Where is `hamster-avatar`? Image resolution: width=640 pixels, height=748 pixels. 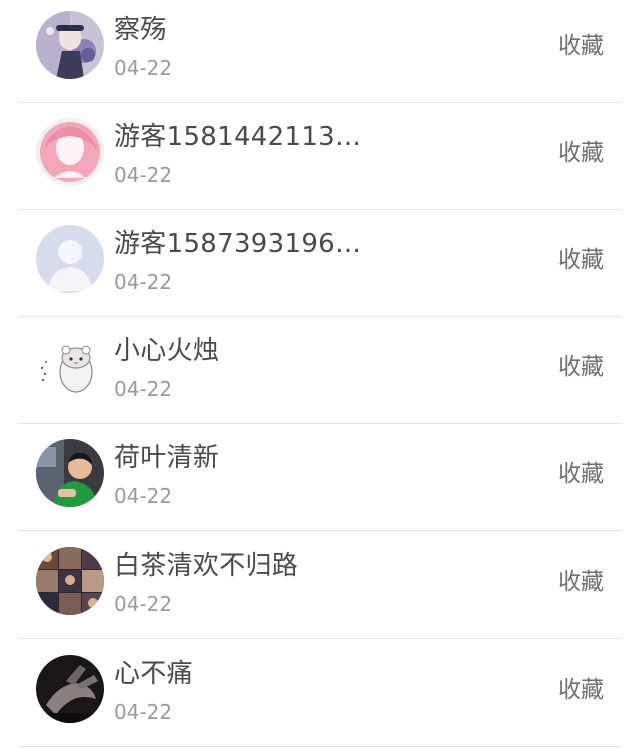
hamster-avatar is located at coordinates (70, 366).